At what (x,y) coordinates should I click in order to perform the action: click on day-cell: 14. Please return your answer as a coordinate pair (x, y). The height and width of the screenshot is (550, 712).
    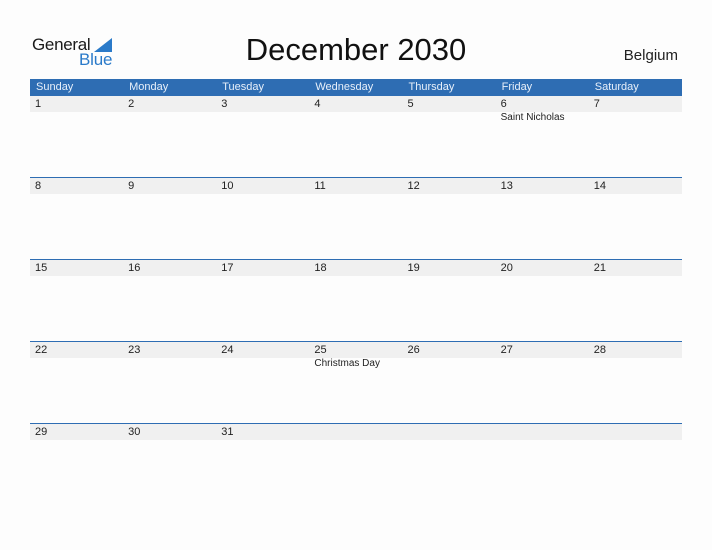
    Looking at the image, I should click on (635, 217).